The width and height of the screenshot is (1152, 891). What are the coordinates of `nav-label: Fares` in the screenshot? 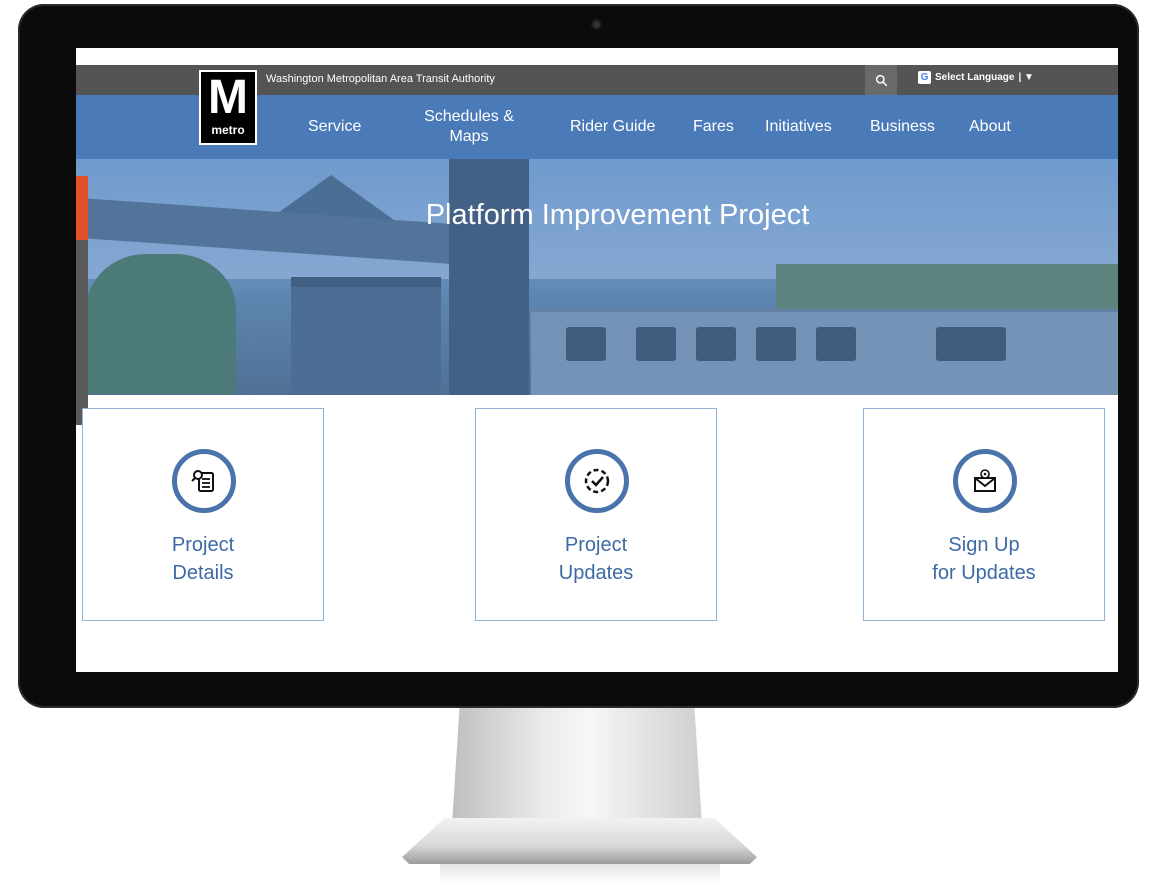 It's located at (713, 126).